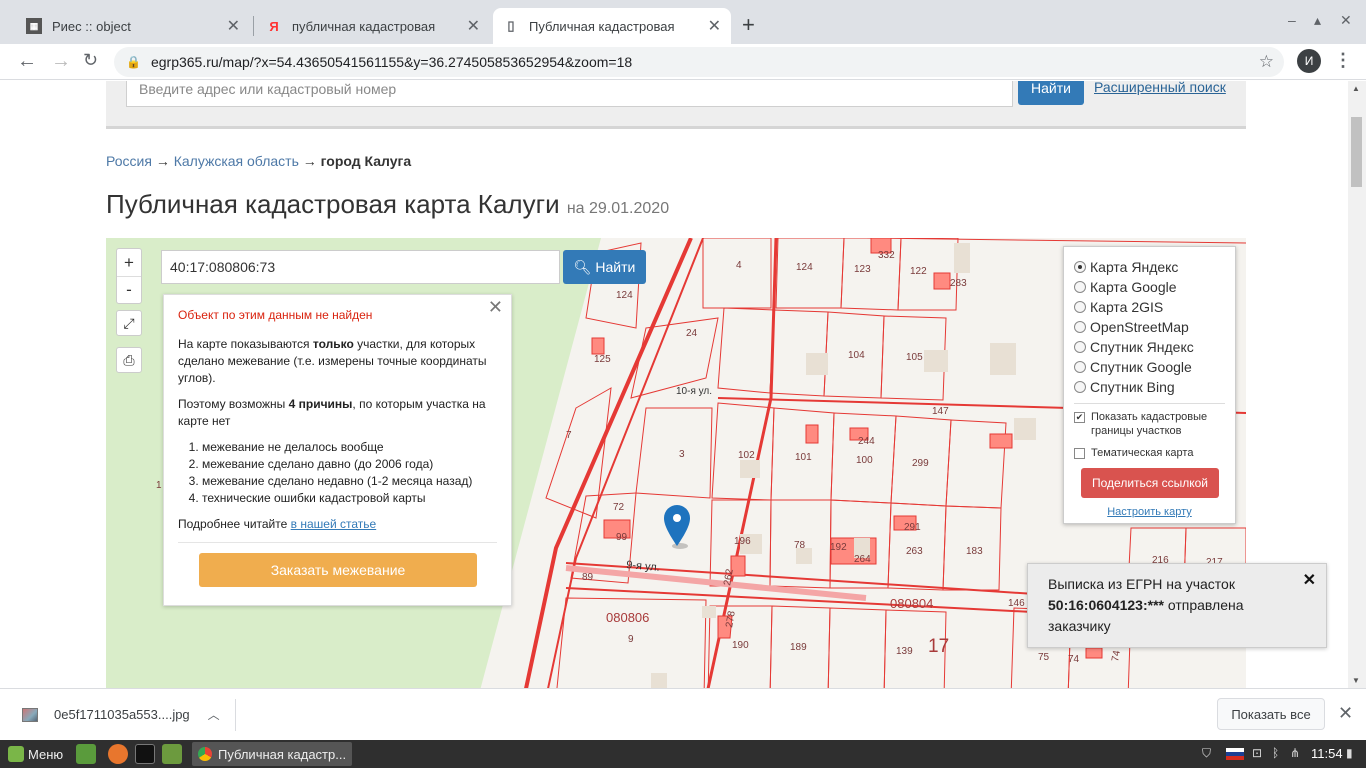 The image size is (1366, 768). Describe the element at coordinates (27, 61) in the screenshot. I see `back-icon: ←` at that location.